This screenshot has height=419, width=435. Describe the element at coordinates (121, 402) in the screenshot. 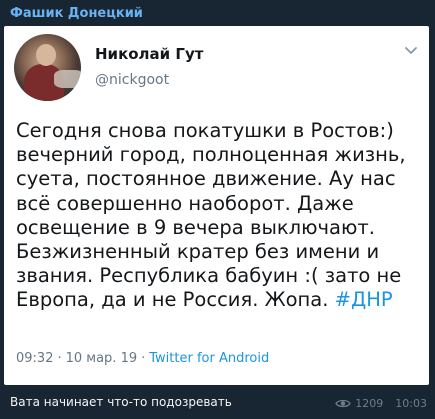

I see `message-caption: Вата начинает что-то подозревать` at that location.